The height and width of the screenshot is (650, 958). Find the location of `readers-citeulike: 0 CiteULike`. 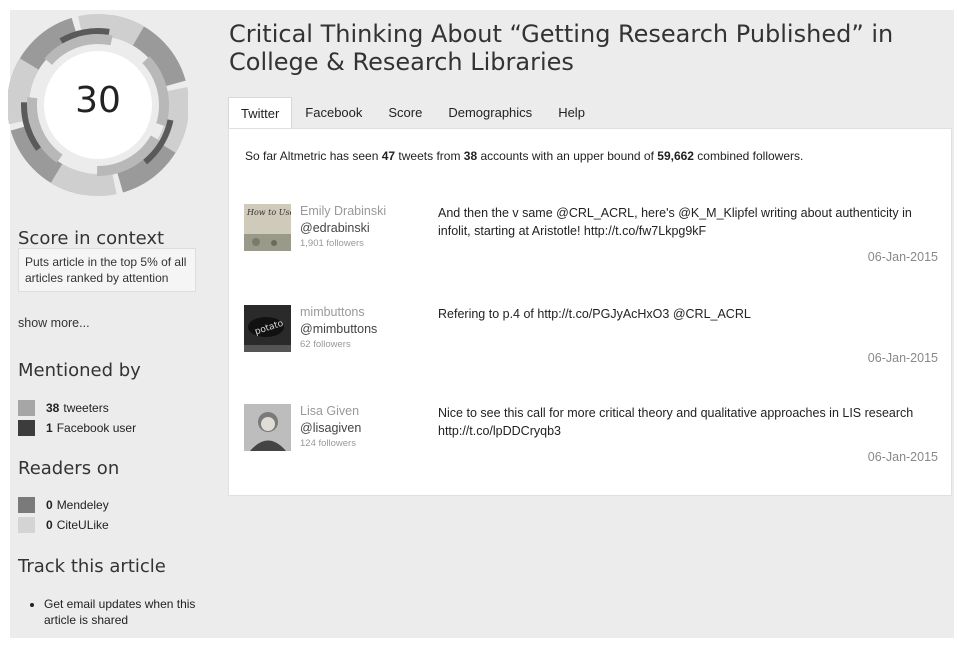

readers-citeulike: 0 CiteULike is located at coordinates (63, 525).